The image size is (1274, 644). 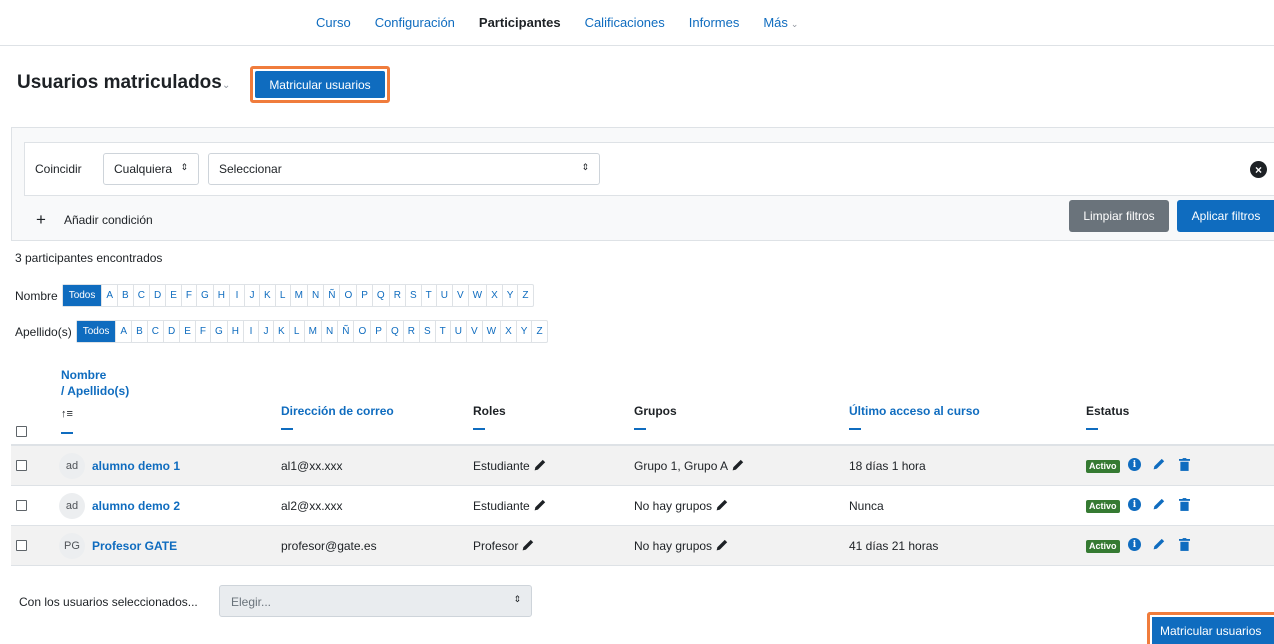 I want to click on lastname-sort-link: / Apellido(s), so click(x=95, y=391).